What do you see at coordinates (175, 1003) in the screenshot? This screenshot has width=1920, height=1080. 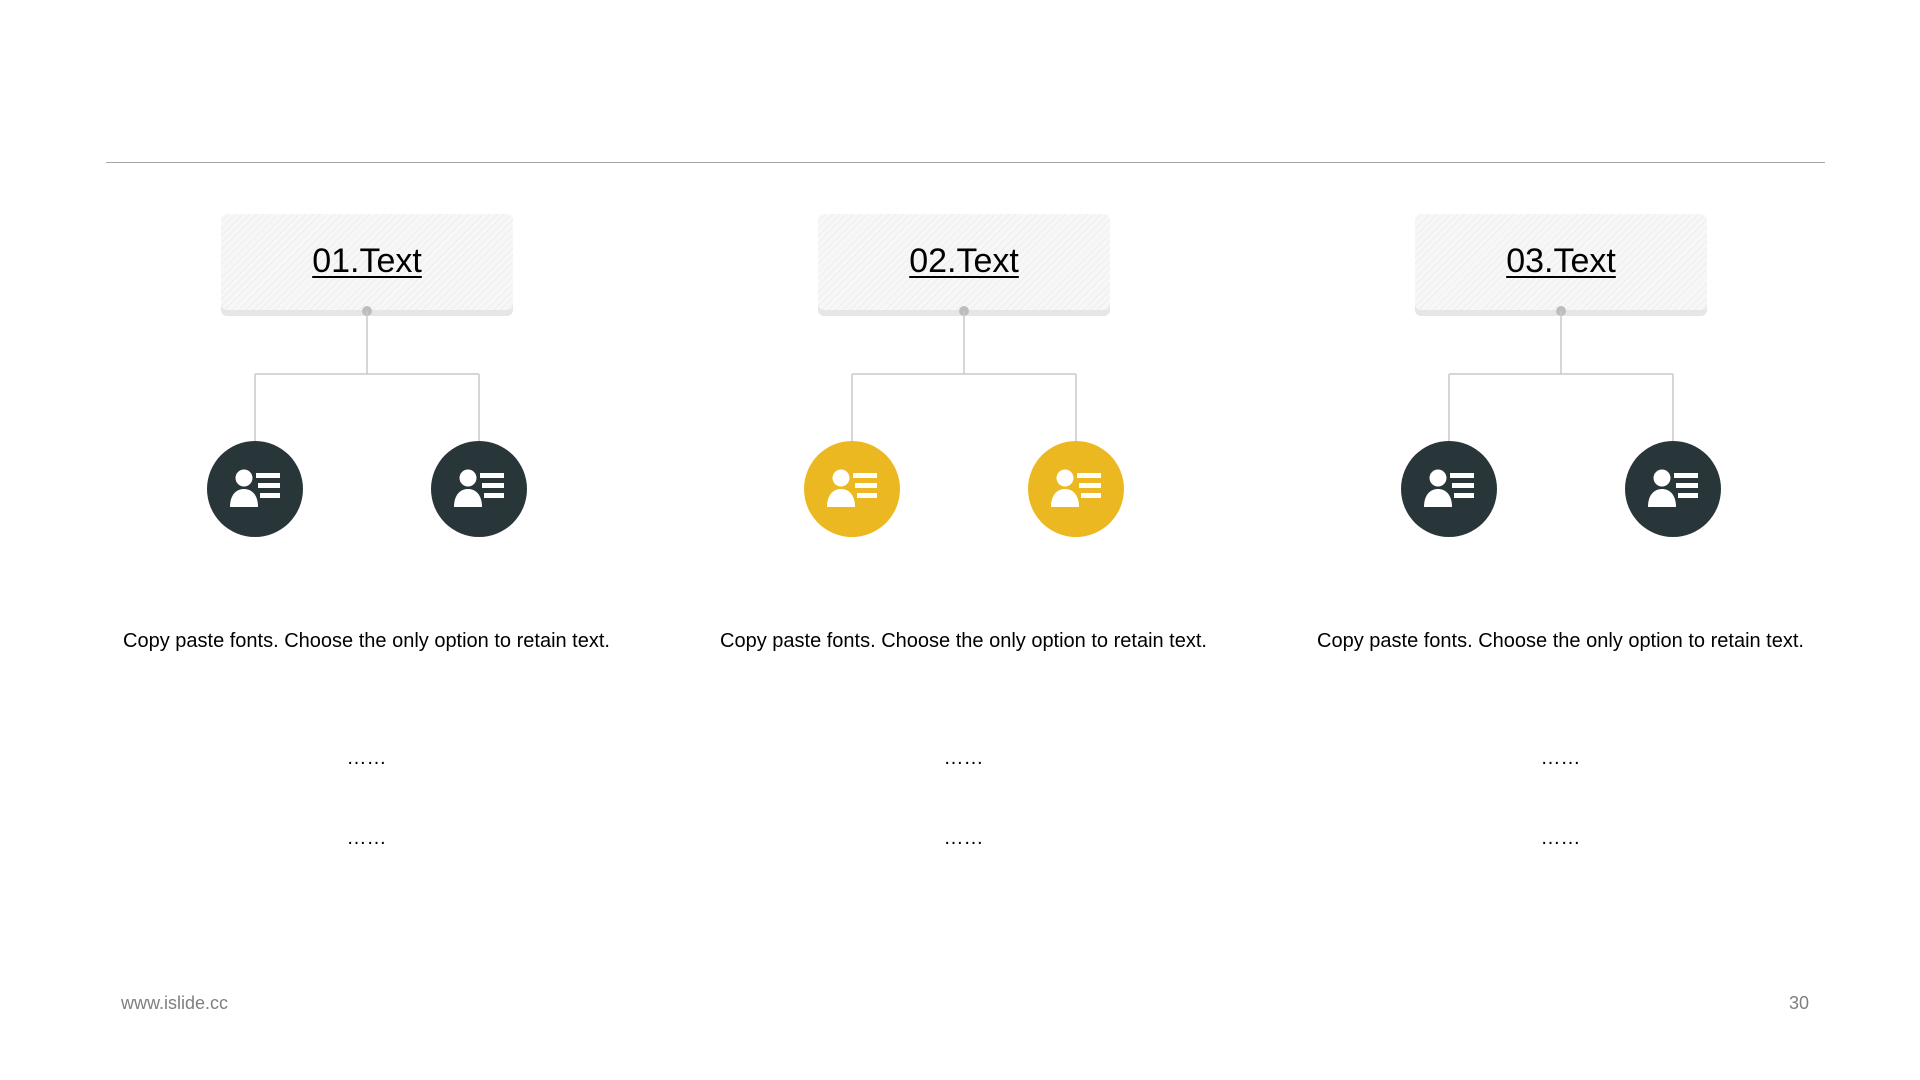 I see `footer-website: www.islide.cc` at bounding box center [175, 1003].